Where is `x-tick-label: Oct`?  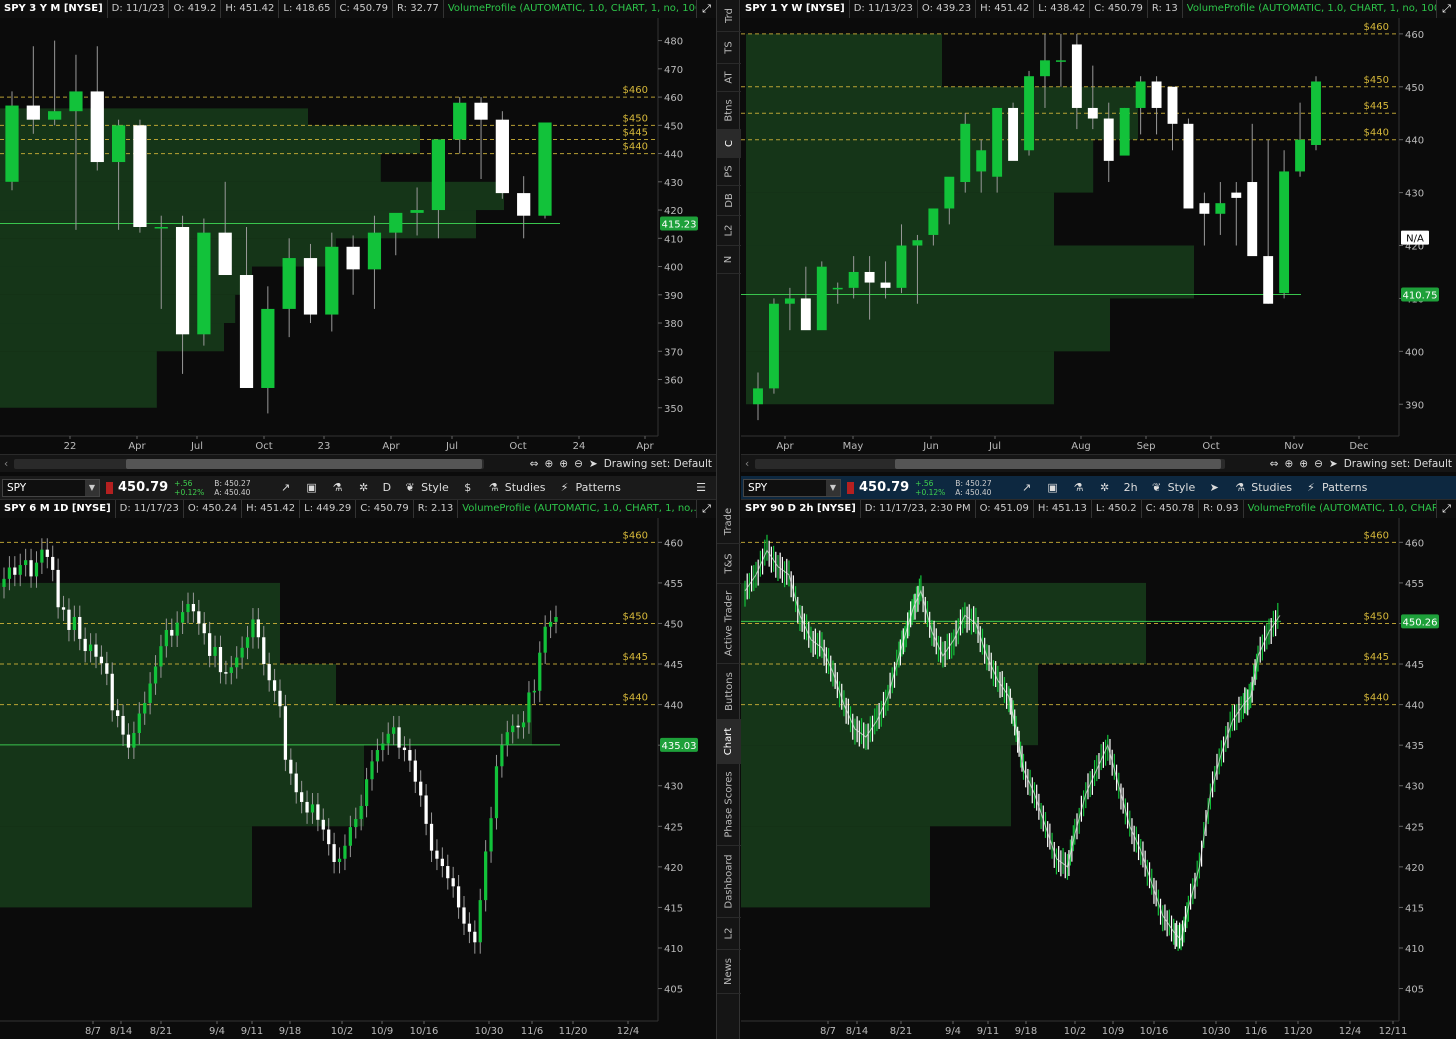
x-tick-label: Oct is located at coordinates (517, 446).